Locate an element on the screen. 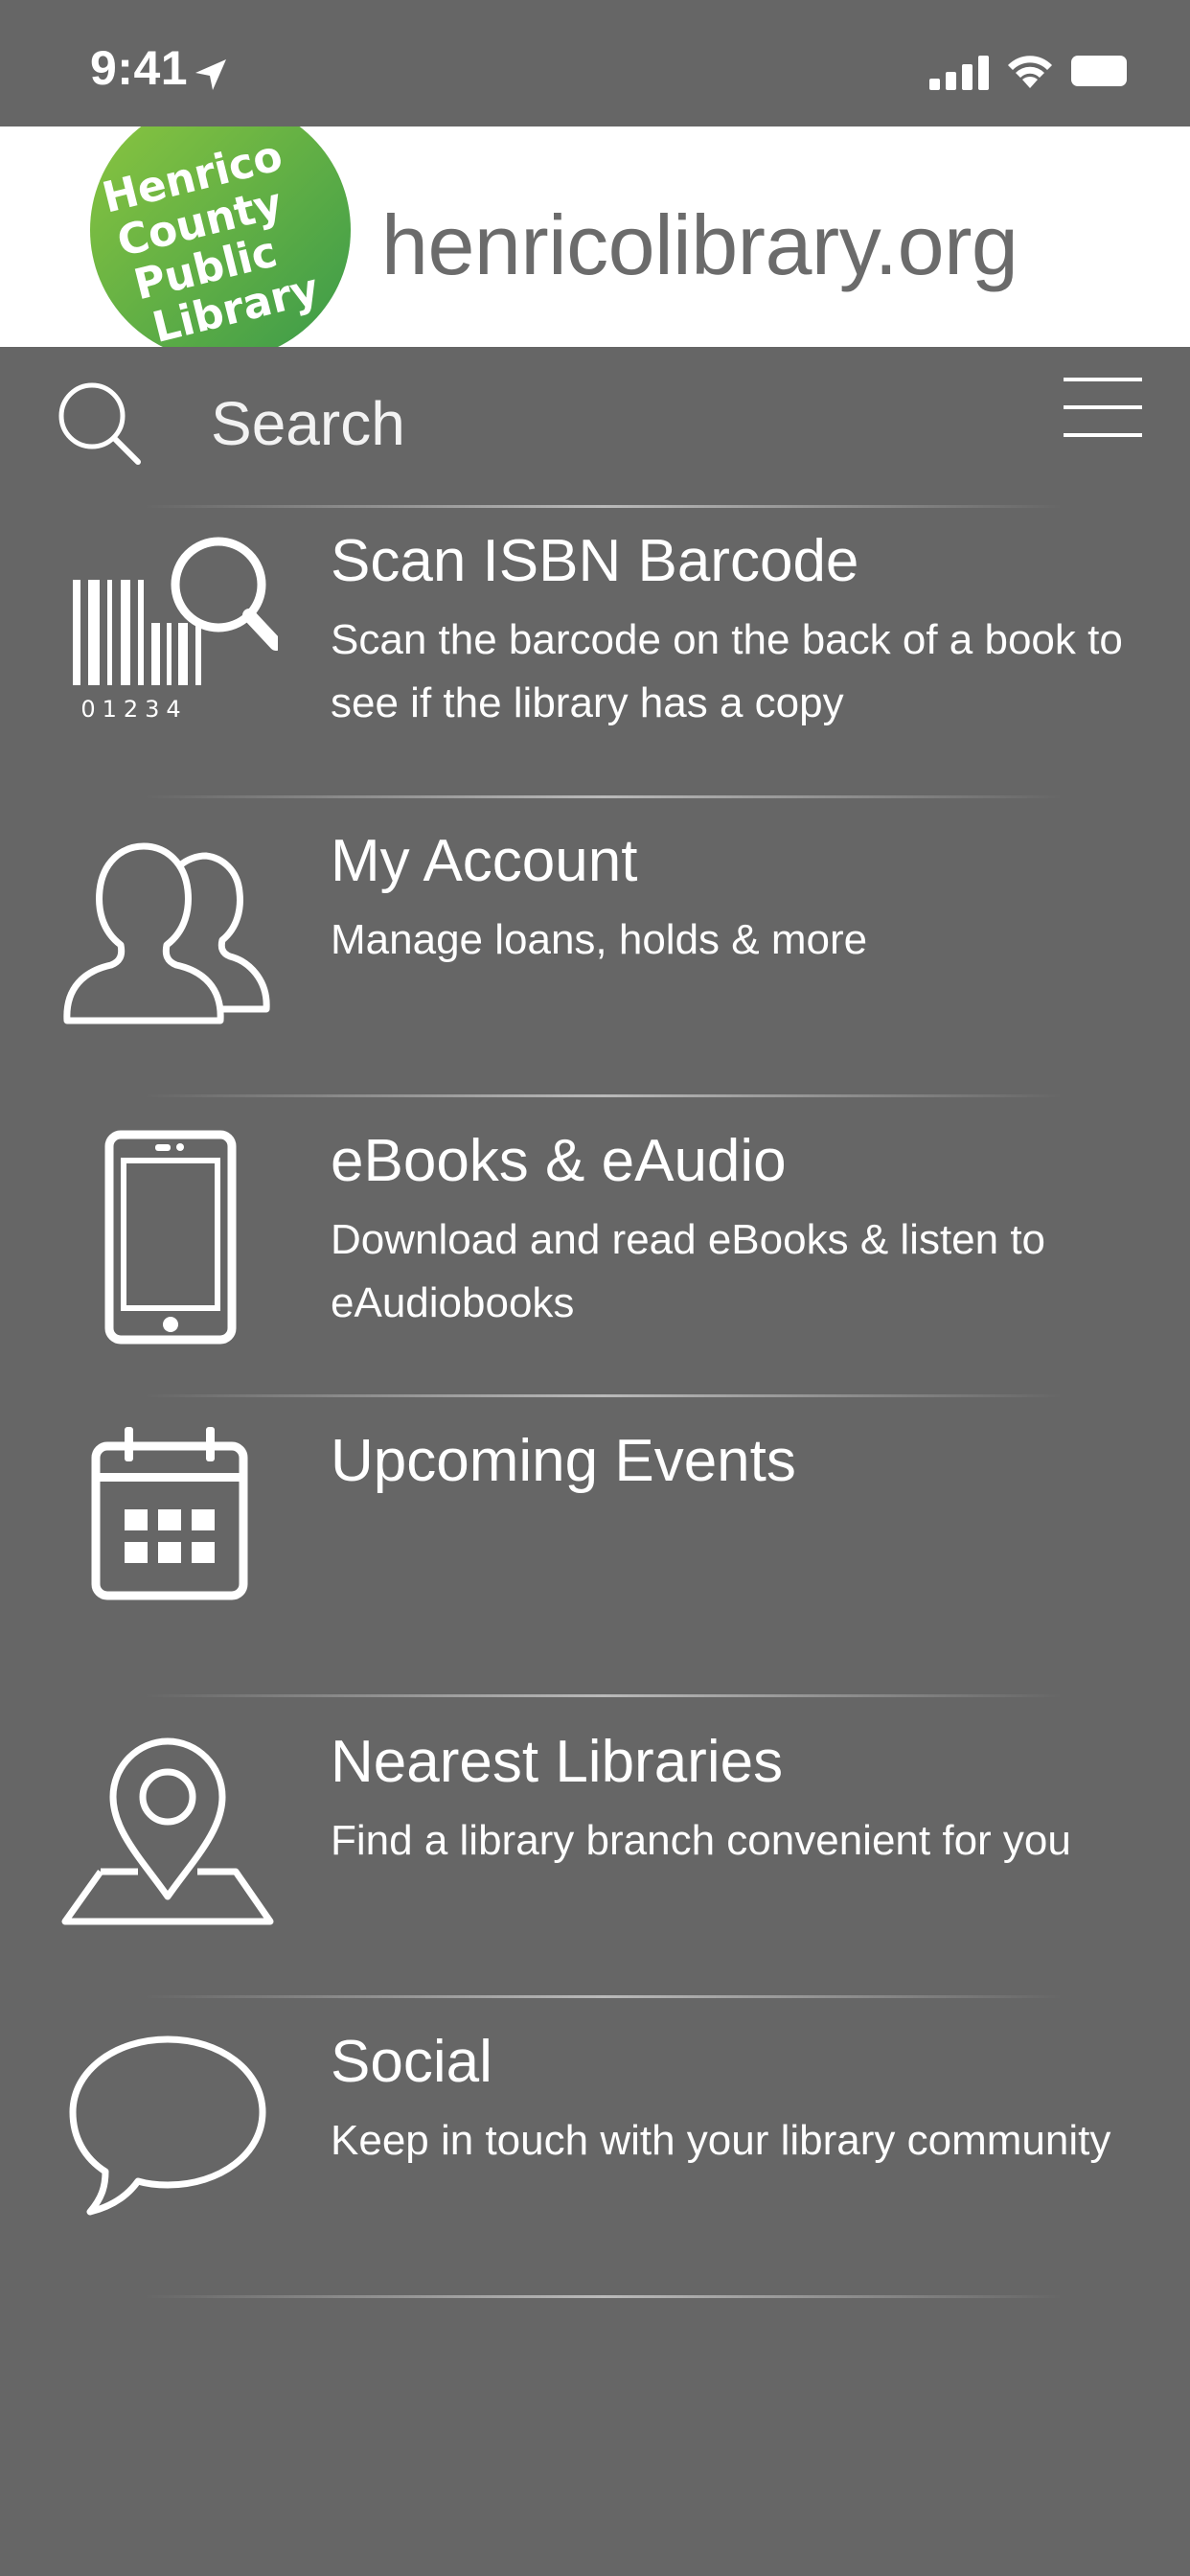 The height and width of the screenshot is (2576, 1190). calendar-icon is located at coordinates (170, 1513).